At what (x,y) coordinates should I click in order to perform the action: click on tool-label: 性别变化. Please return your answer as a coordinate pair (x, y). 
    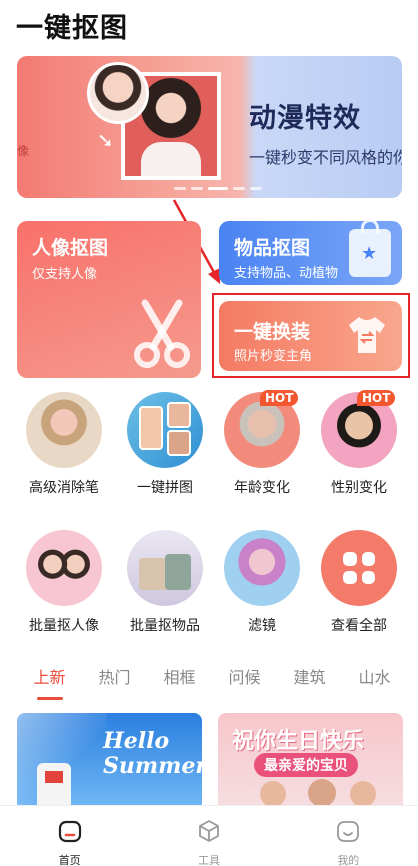
    Looking at the image, I should click on (359, 488).